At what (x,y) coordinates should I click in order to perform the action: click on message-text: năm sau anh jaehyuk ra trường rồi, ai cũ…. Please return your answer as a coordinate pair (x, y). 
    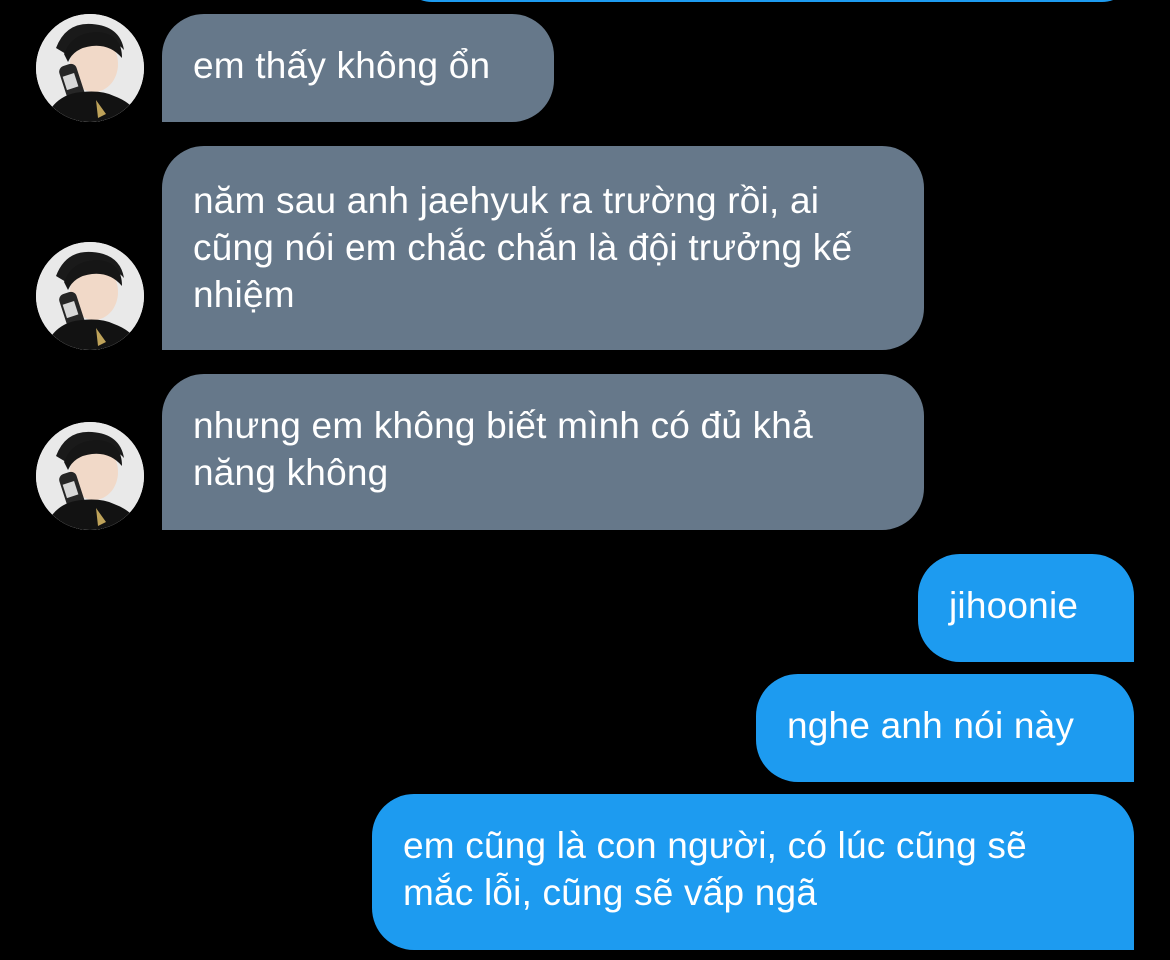
    Looking at the image, I should click on (523, 247).